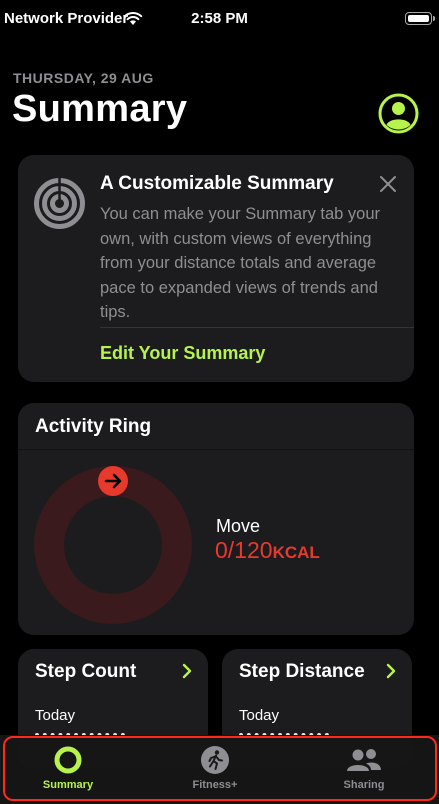  I want to click on page-title: Summary, so click(100, 109).